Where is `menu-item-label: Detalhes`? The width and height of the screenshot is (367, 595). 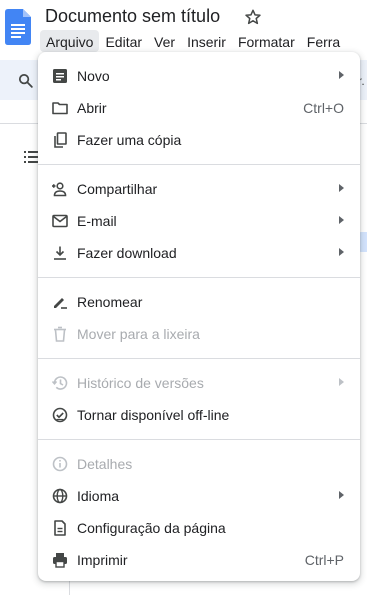
menu-item-label: Detalhes is located at coordinates (105, 464).